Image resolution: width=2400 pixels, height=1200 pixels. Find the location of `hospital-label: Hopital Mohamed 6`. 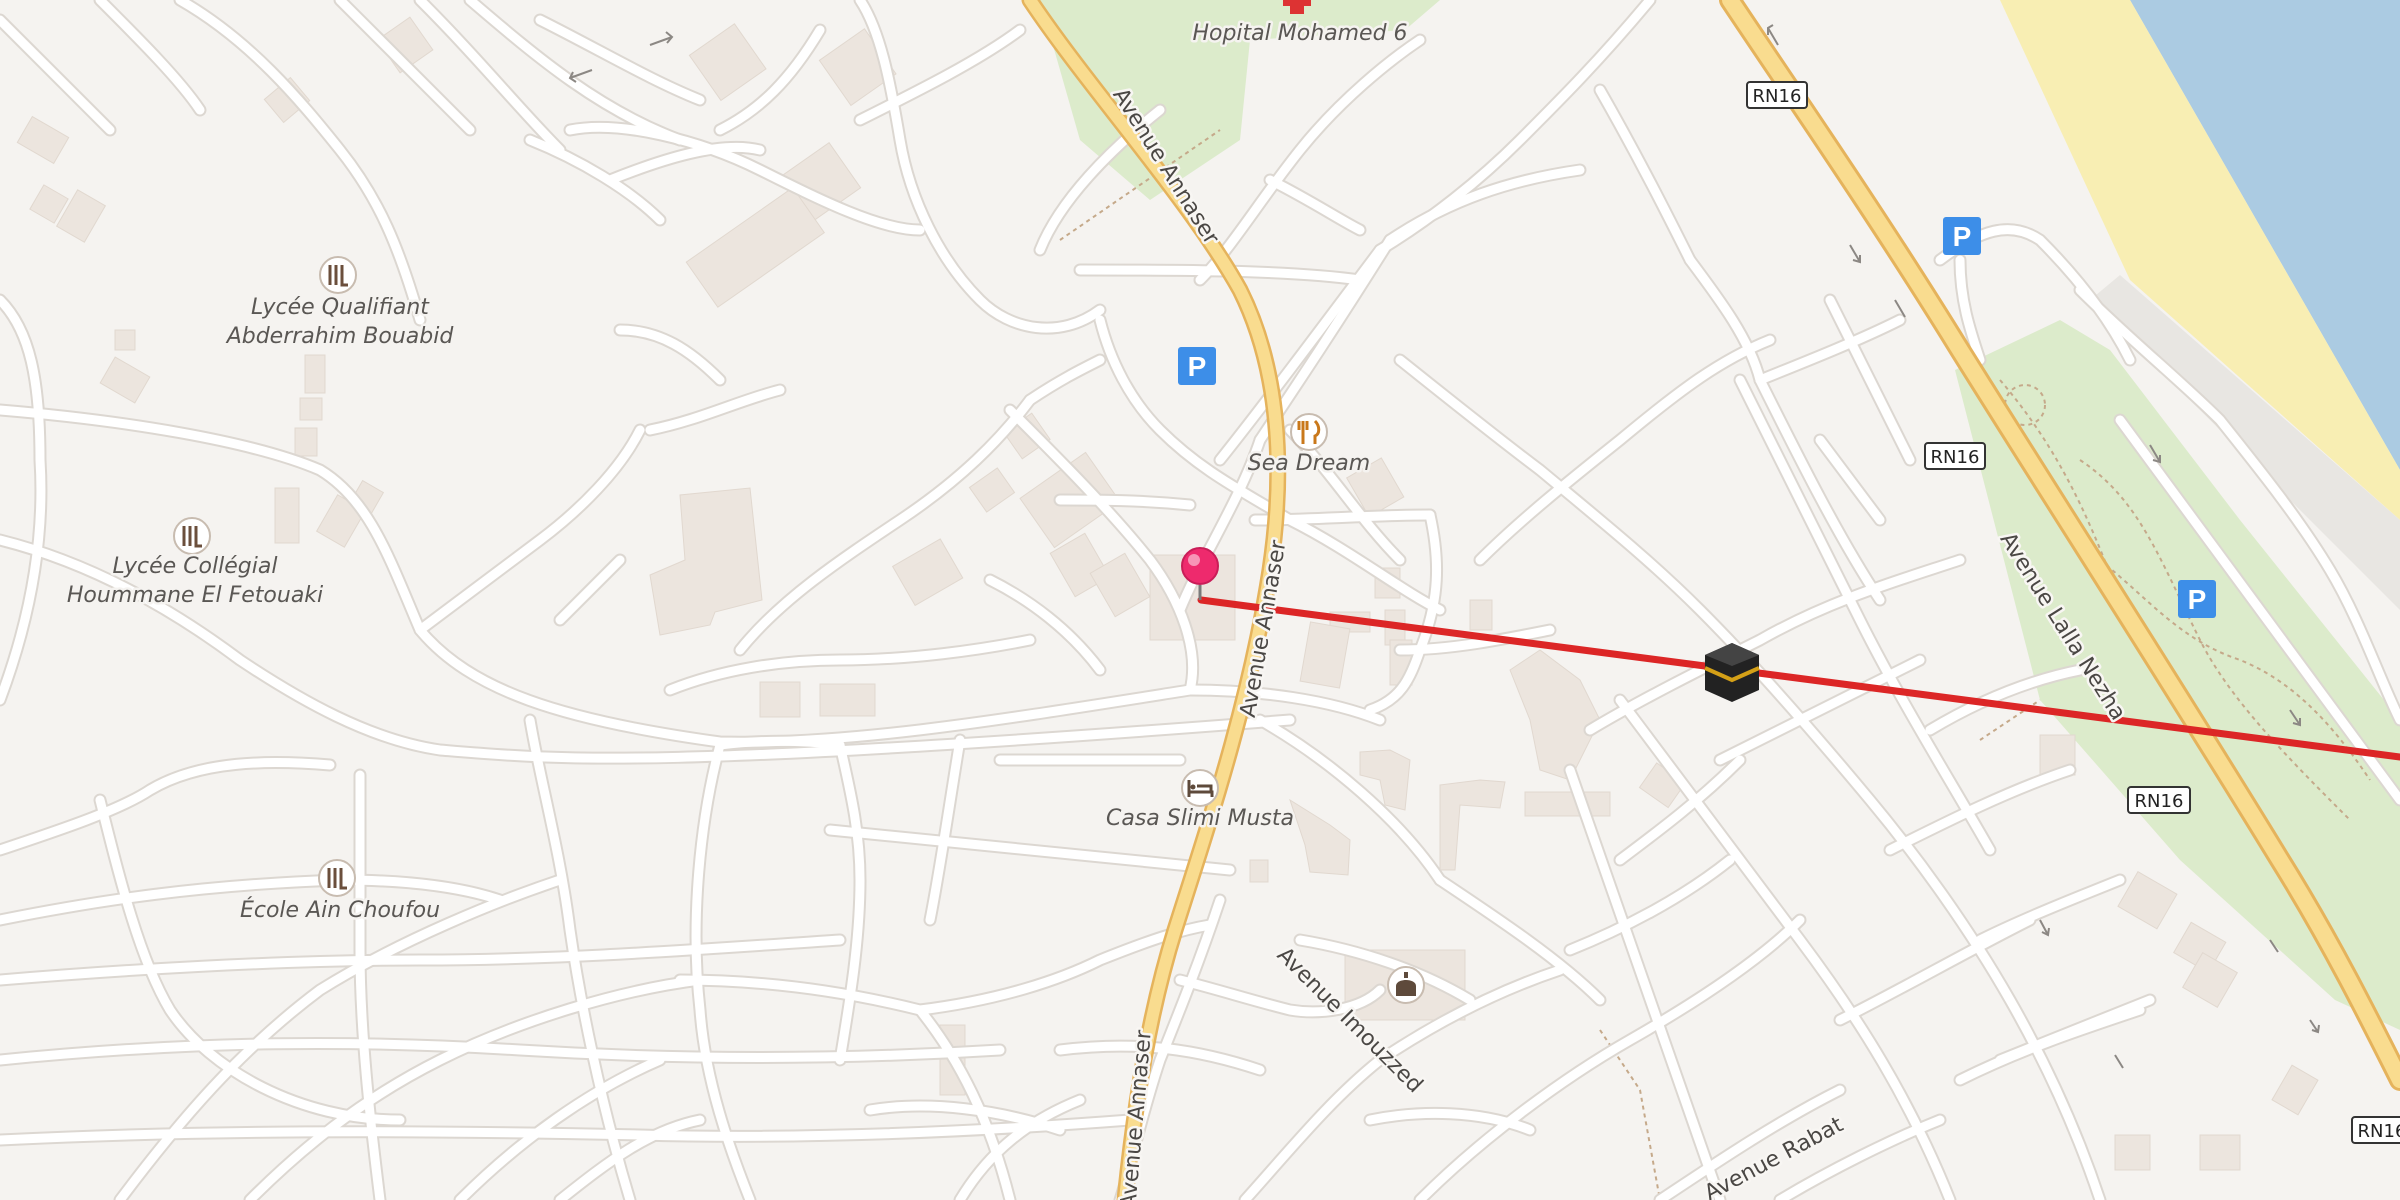

hospital-label: Hopital Mohamed 6 is located at coordinates (1300, 34).